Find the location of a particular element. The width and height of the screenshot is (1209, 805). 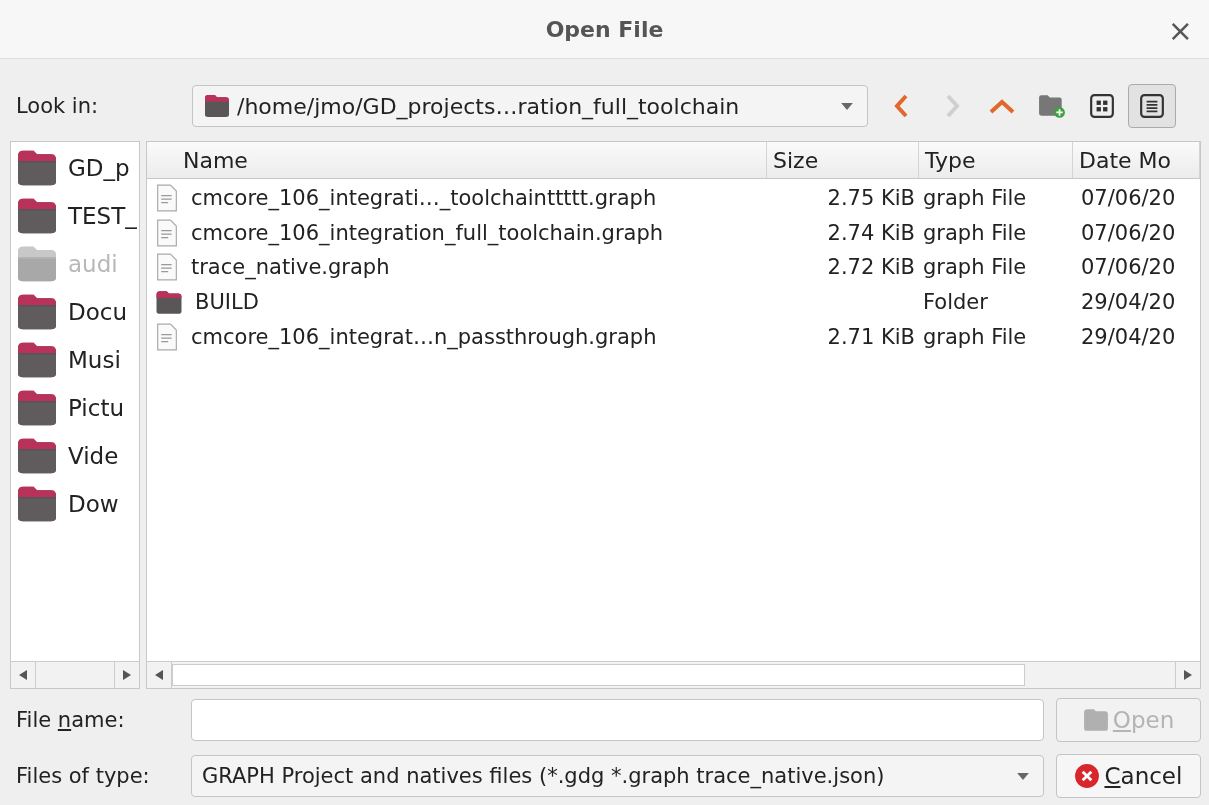

size-cell-text: 2.75 KiB is located at coordinates (871, 198).